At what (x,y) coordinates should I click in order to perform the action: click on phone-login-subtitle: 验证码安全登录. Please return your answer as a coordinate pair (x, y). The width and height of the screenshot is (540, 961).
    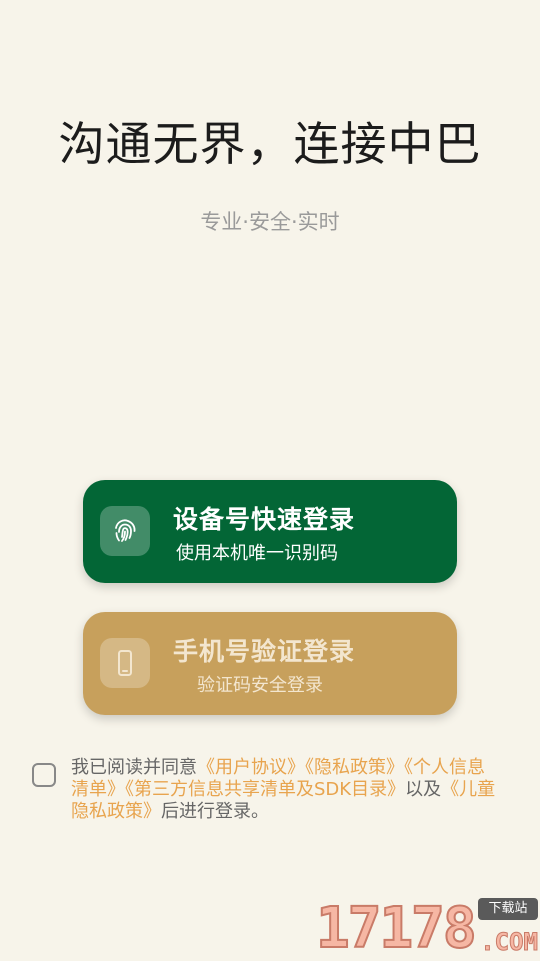
    Looking at the image, I should click on (260, 685).